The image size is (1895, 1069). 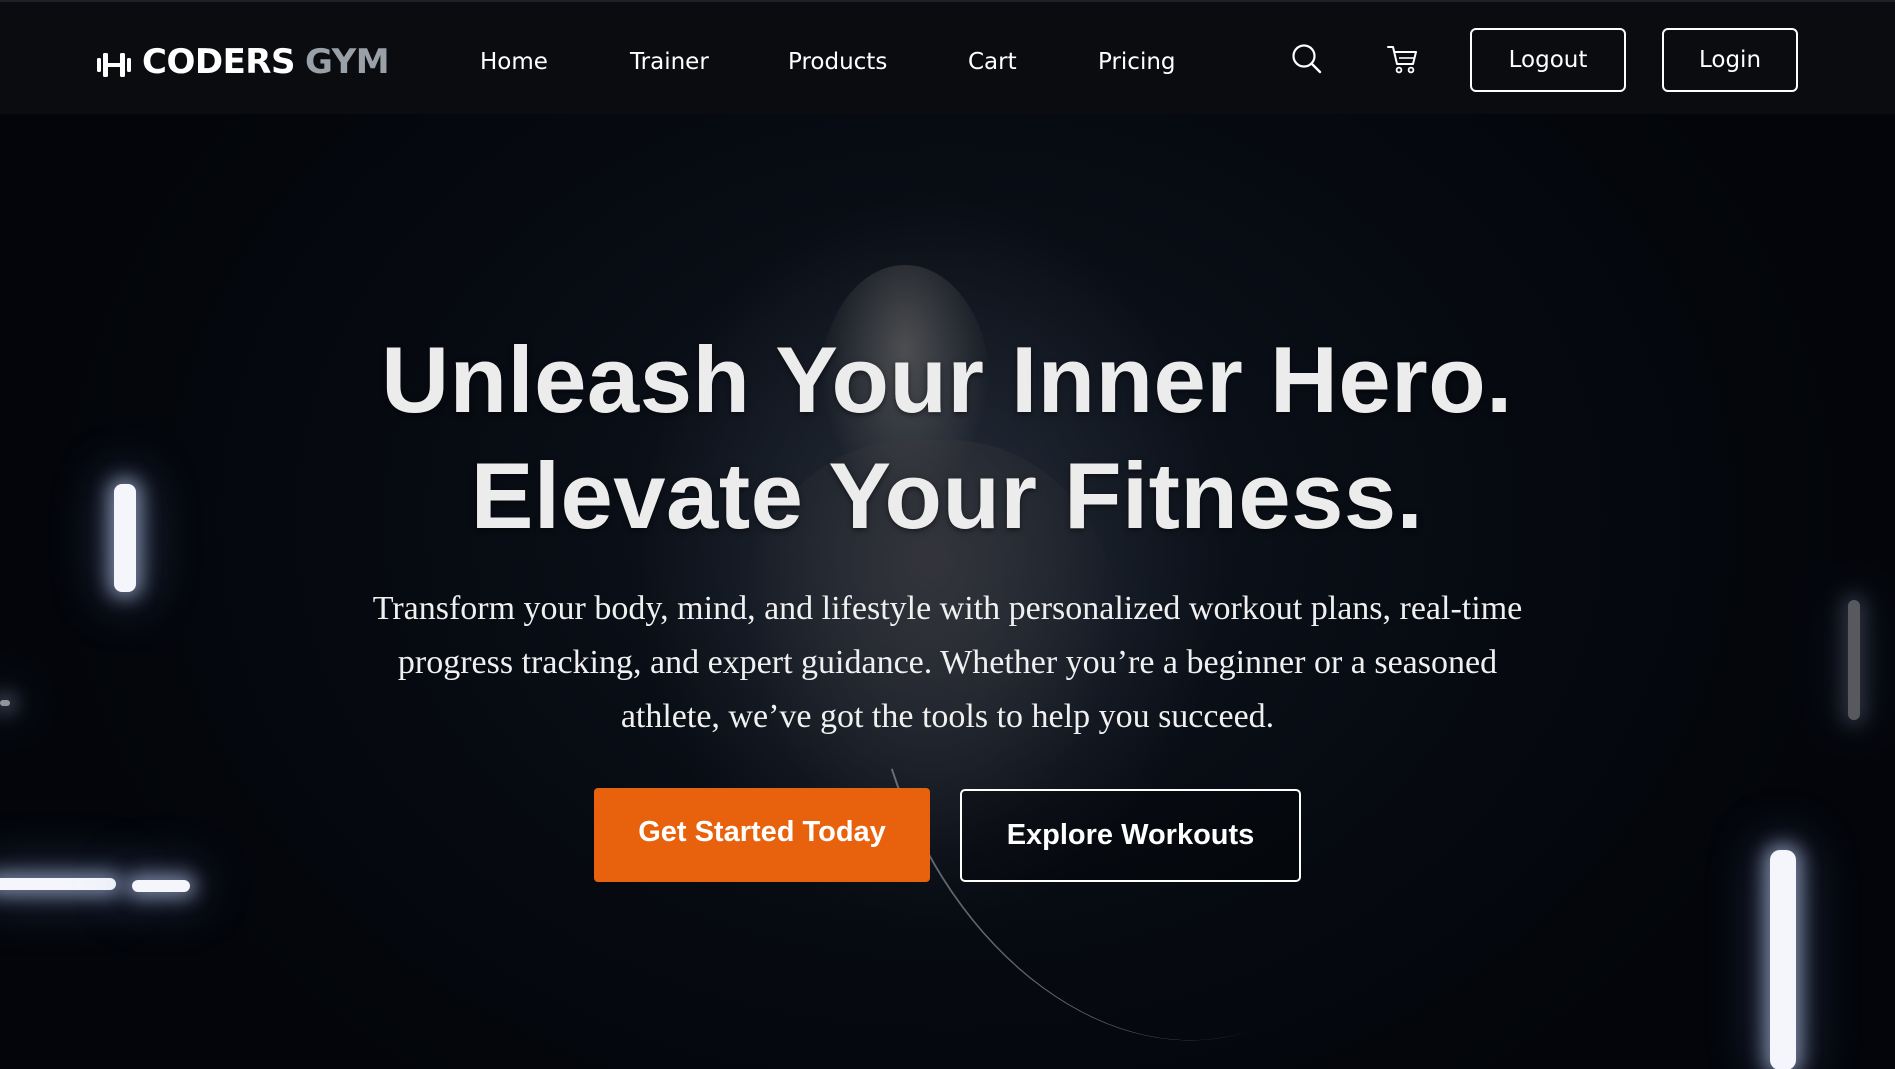 What do you see at coordinates (114, 62) in the screenshot?
I see `dumbbell-icon` at bounding box center [114, 62].